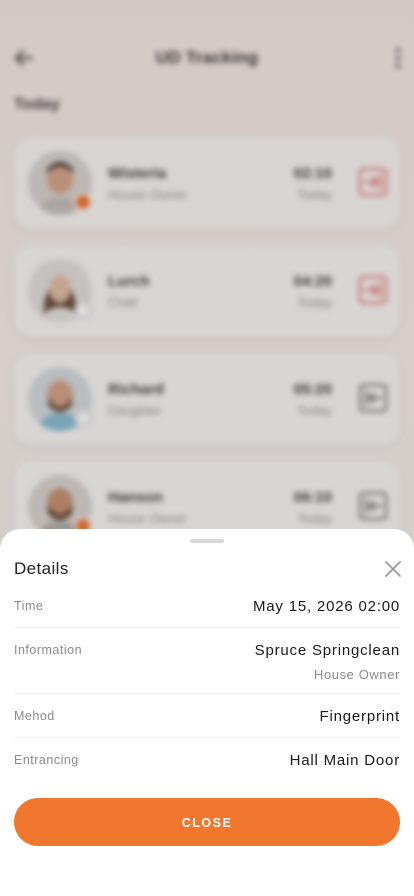  I want to click on close-button: CLOSE, so click(207, 822).